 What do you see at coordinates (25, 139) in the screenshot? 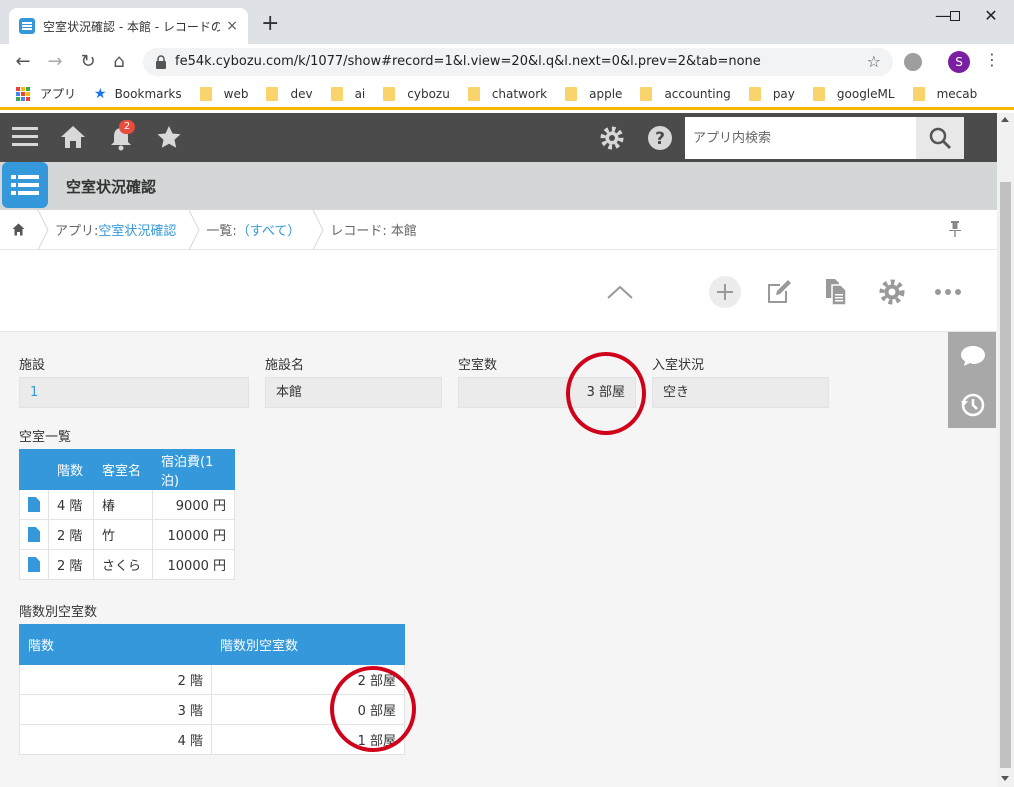
I see `hamburger-menu-icon` at bounding box center [25, 139].